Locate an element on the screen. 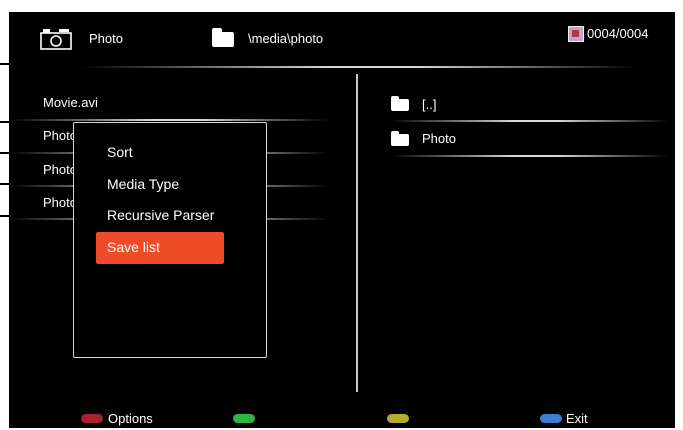 This screenshot has height=430, width=683. options-label: Options is located at coordinates (130, 418).